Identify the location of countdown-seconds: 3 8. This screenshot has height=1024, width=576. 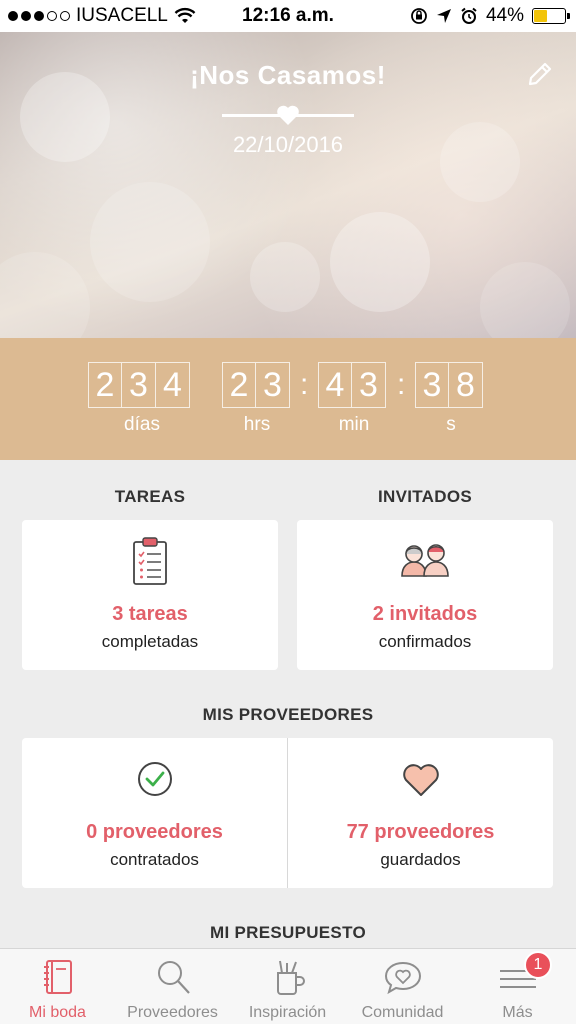
(449, 385).